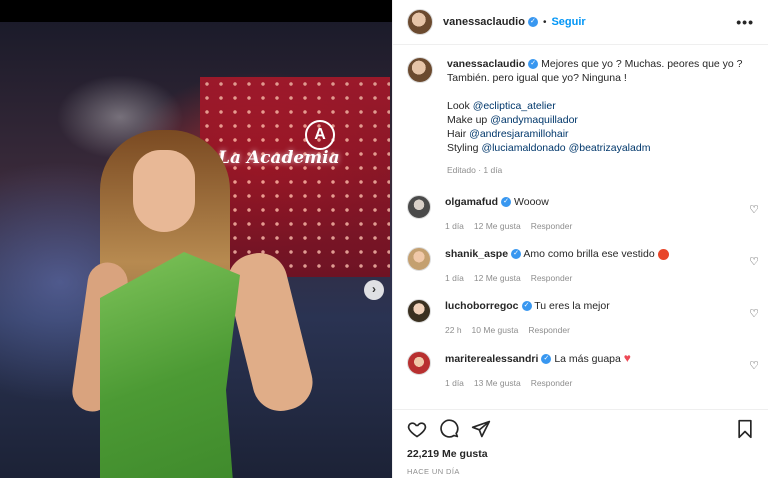 Image resolution: width=768 pixels, height=478 pixels. What do you see at coordinates (433, 471) in the screenshot?
I see `post-timestamp: HACE UN DÍA` at bounding box center [433, 471].